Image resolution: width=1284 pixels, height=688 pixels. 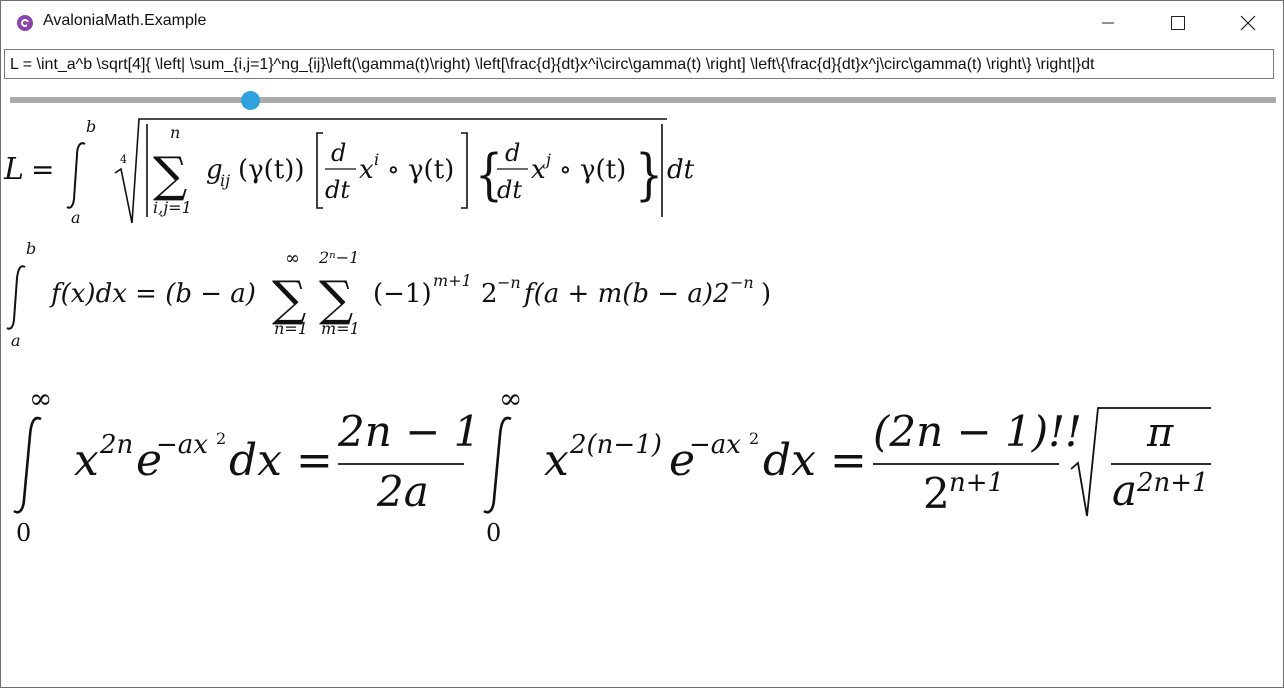 What do you see at coordinates (452, 280) in the screenshot?
I see `eq2-neg-one-exp: m+1` at bounding box center [452, 280].